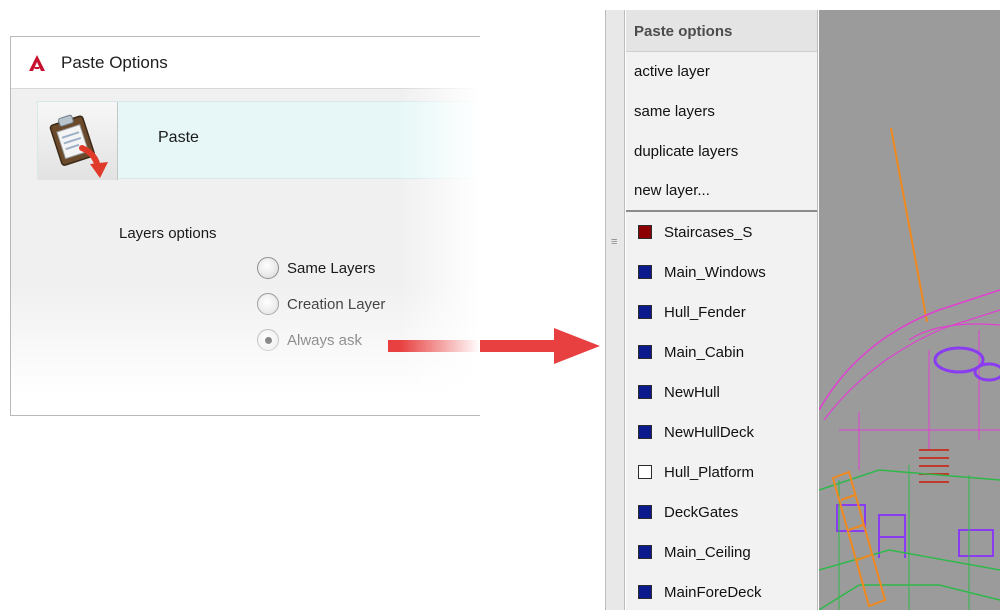 The height and width of the screenshot is (610, 1000). Describe the element at coordinates (709, 432) in the screenshot. I see `layer-name: NewHullDeck` at that location.